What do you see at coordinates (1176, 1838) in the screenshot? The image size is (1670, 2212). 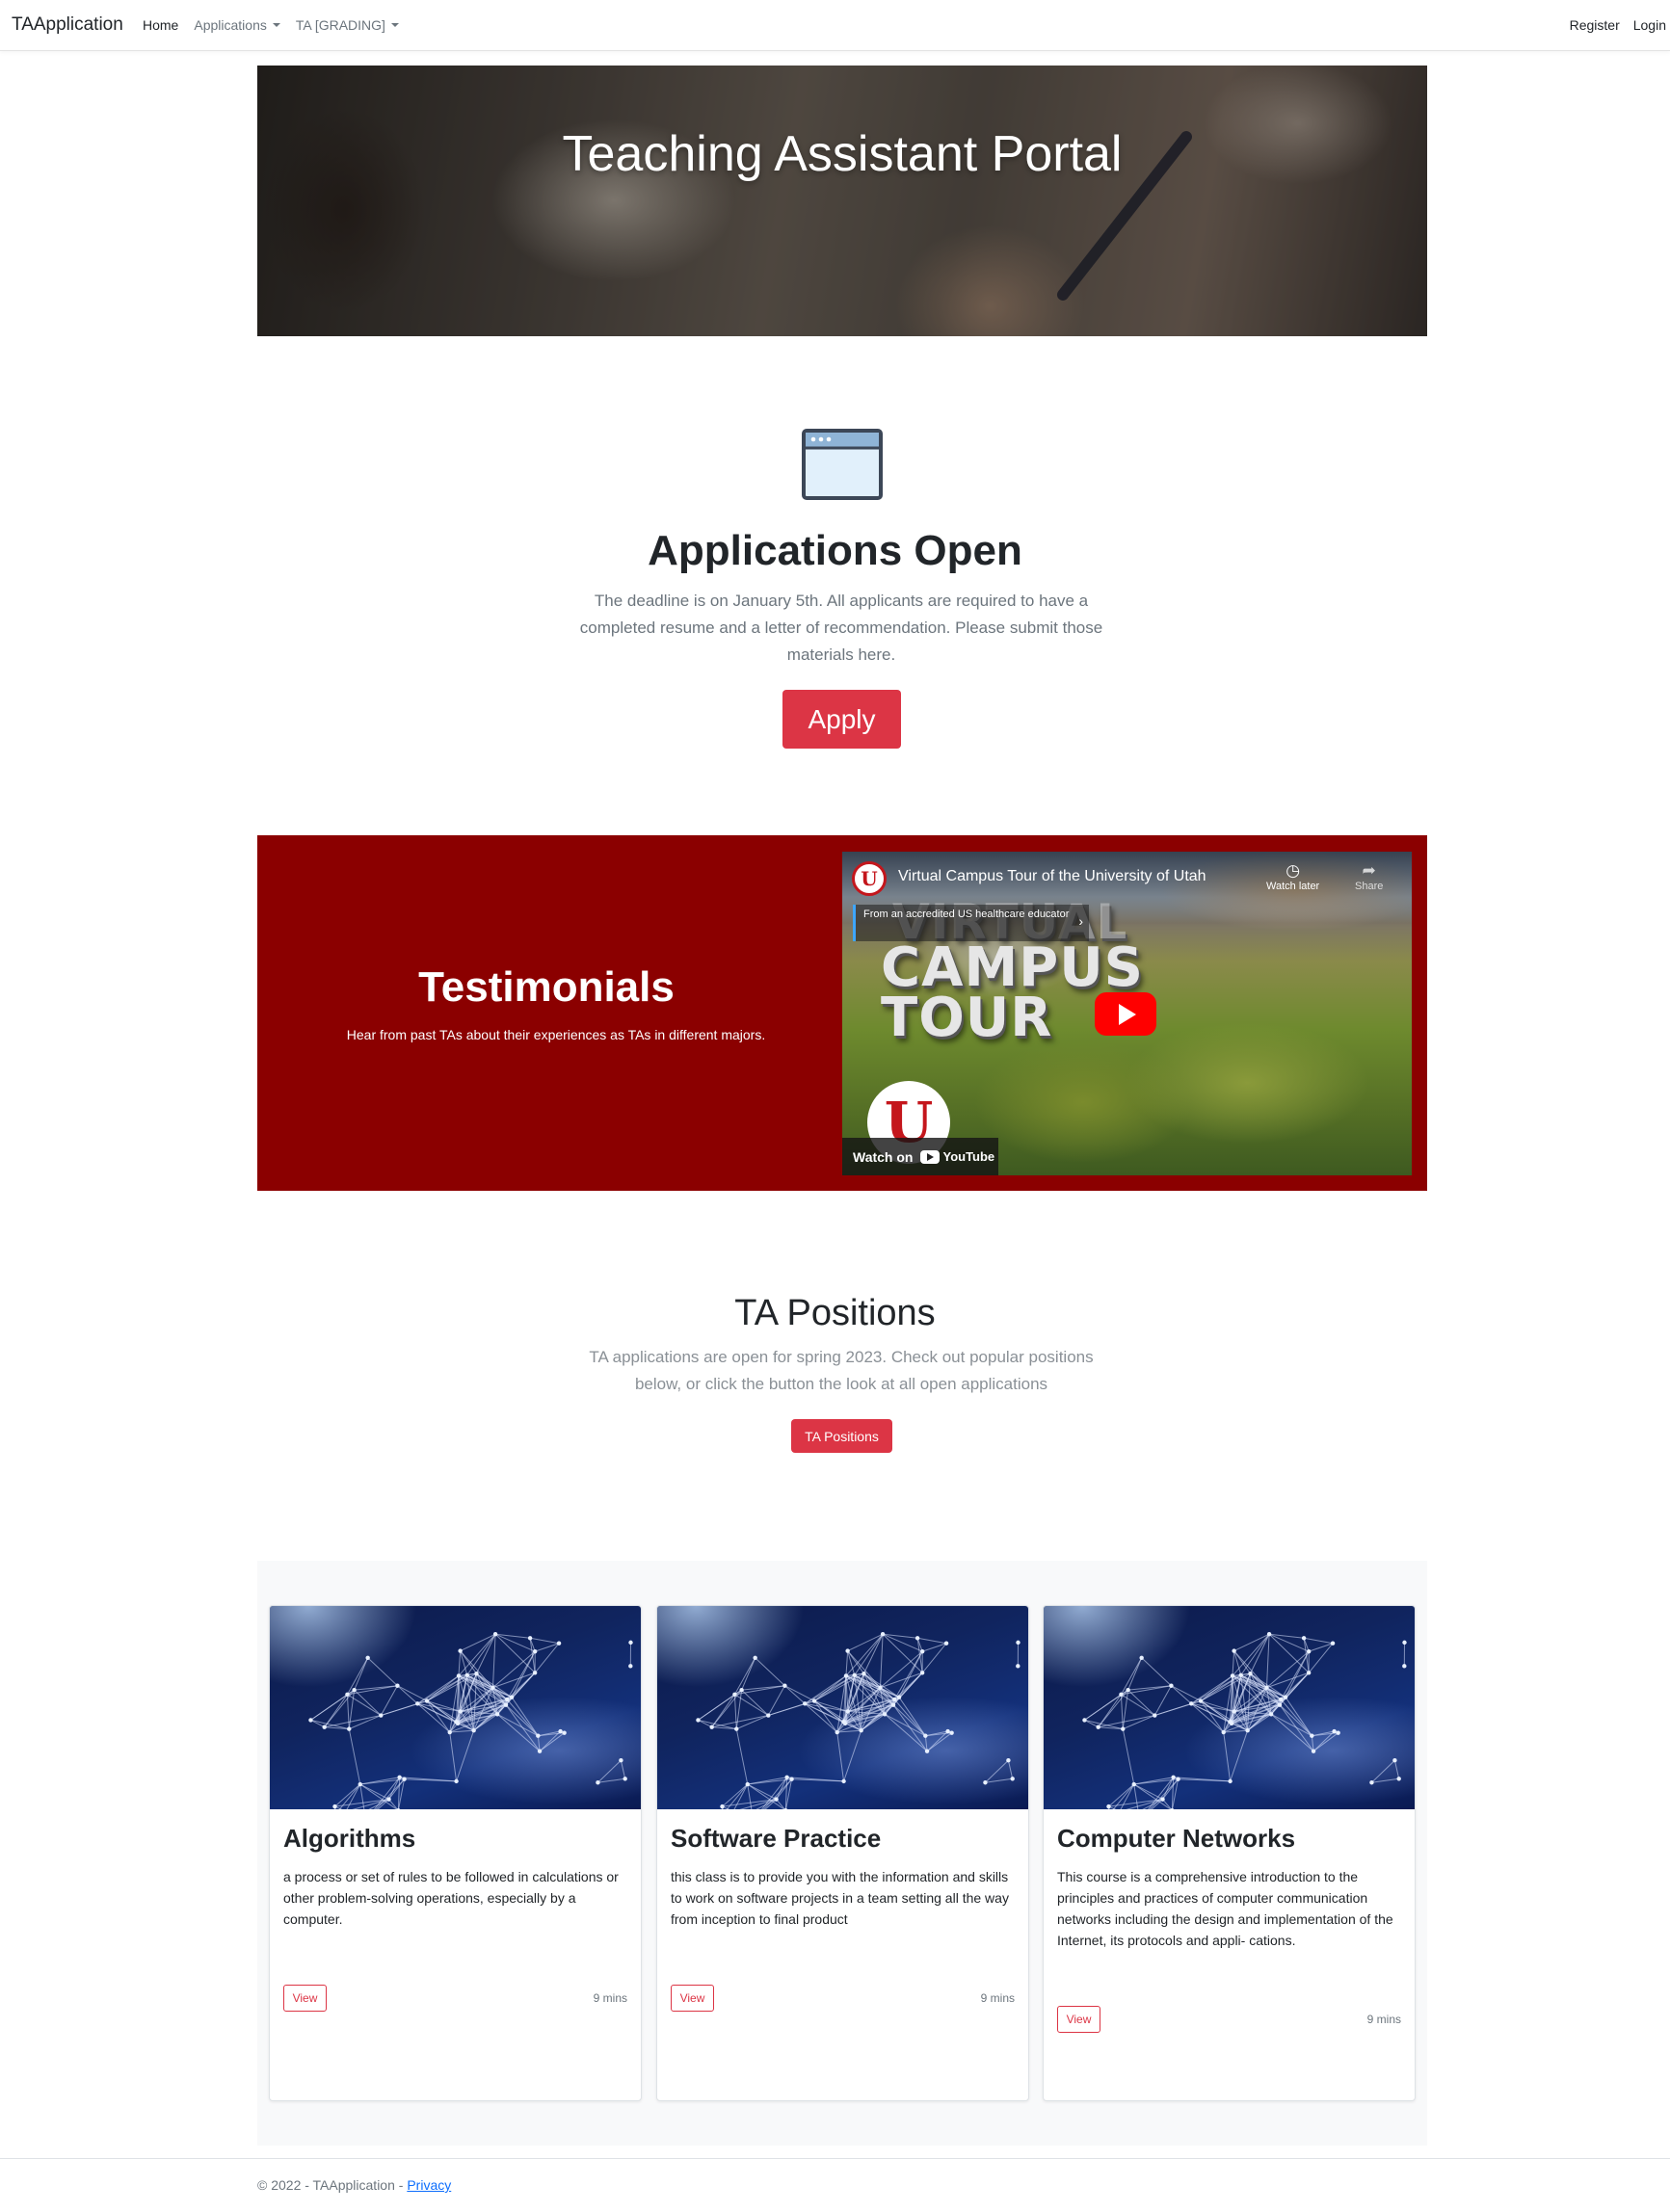 I see `card-title: Computer Networks` at bounding box center [1176, 1838].